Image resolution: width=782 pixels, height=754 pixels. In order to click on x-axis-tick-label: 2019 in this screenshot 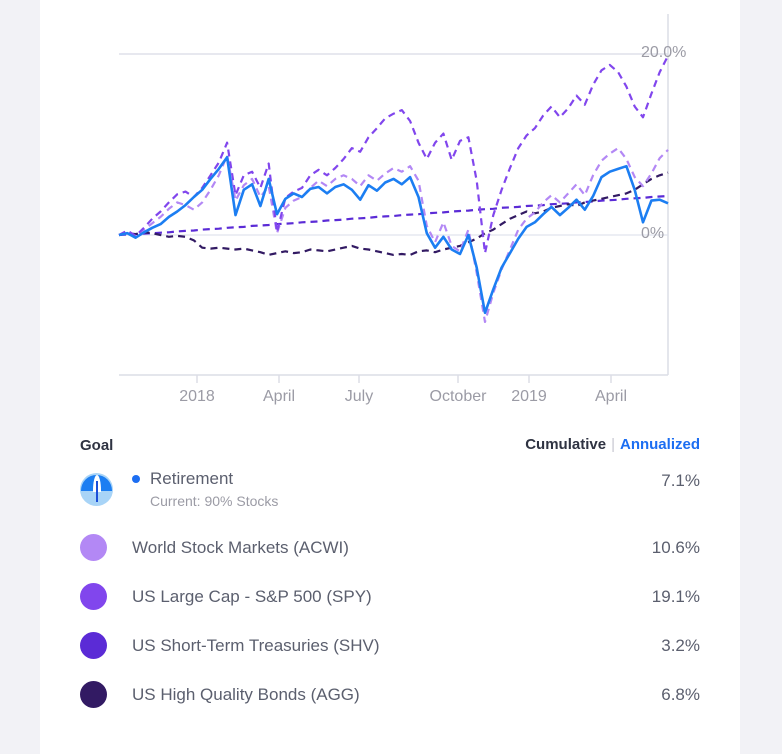, I will do `click(529, 396)`.